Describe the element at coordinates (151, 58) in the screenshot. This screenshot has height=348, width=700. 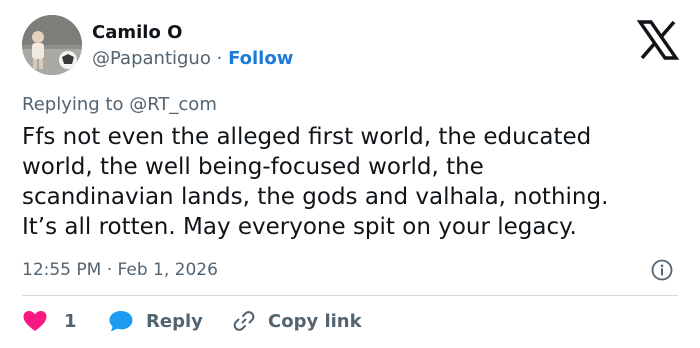
I see `author-handle: @Papantiguo` at that location.